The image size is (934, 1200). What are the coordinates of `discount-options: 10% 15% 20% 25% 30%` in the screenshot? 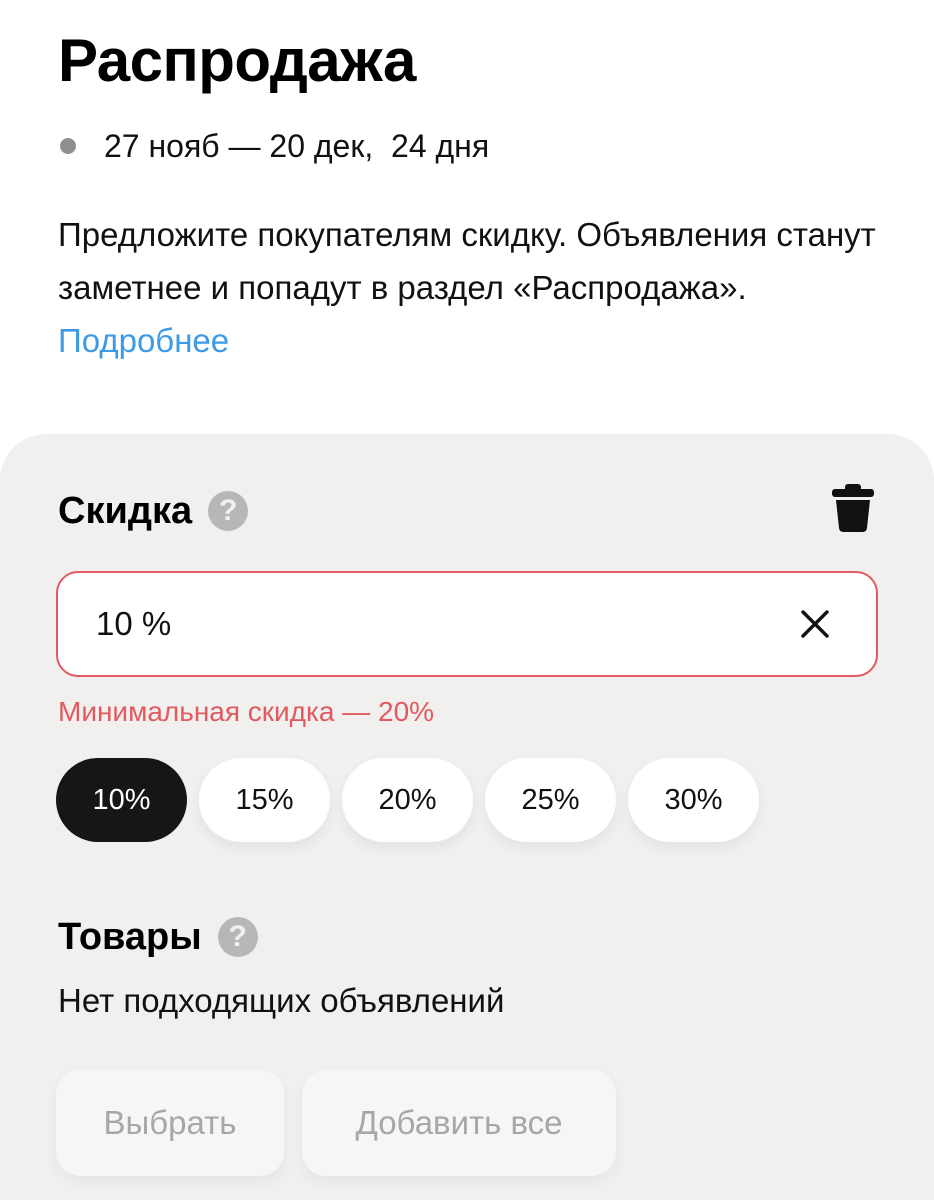 It's located at (413, 800).